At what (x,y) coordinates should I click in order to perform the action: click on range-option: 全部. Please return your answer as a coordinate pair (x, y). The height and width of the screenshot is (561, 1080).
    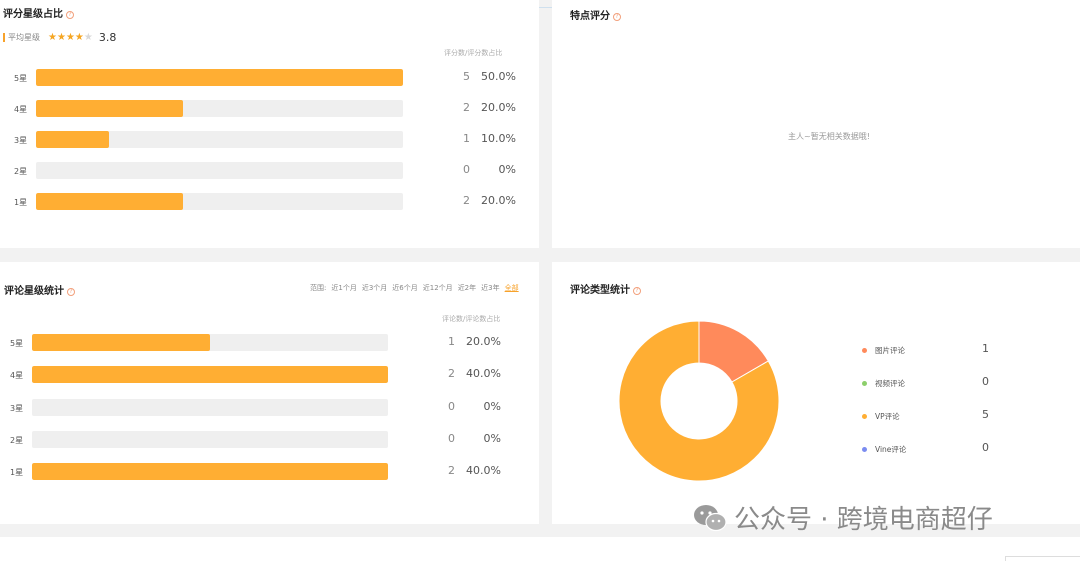
    Looking at the image, I should click on (512, 288).